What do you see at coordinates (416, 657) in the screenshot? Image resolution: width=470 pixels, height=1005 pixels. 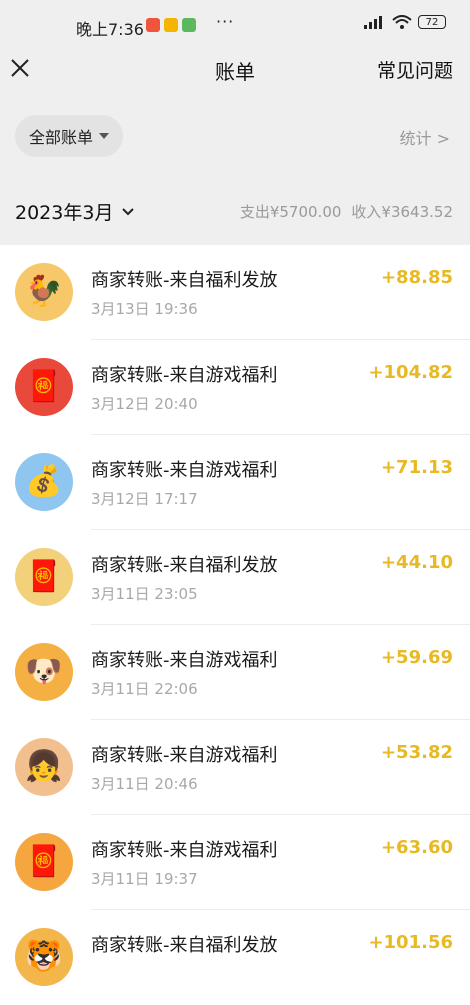 I see `transaction-amount: +59.69` at bounding box center [416, 657].